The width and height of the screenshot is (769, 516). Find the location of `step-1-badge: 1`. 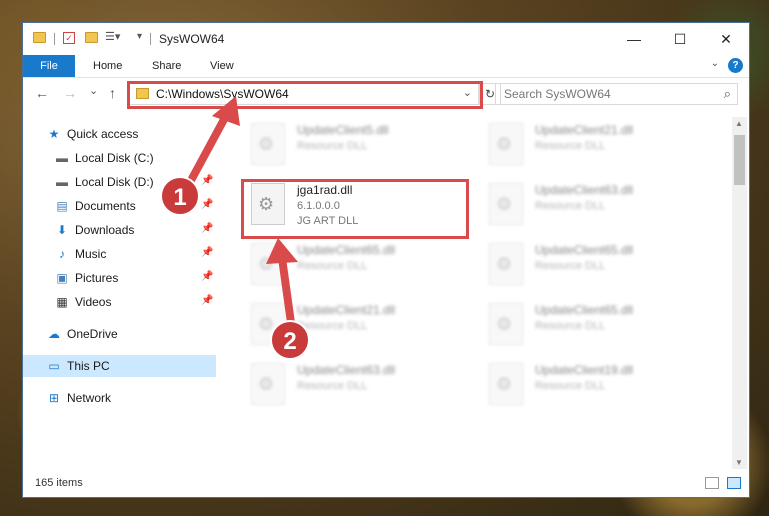

step-1-badge: 1 is located at coordinates (180, 196).